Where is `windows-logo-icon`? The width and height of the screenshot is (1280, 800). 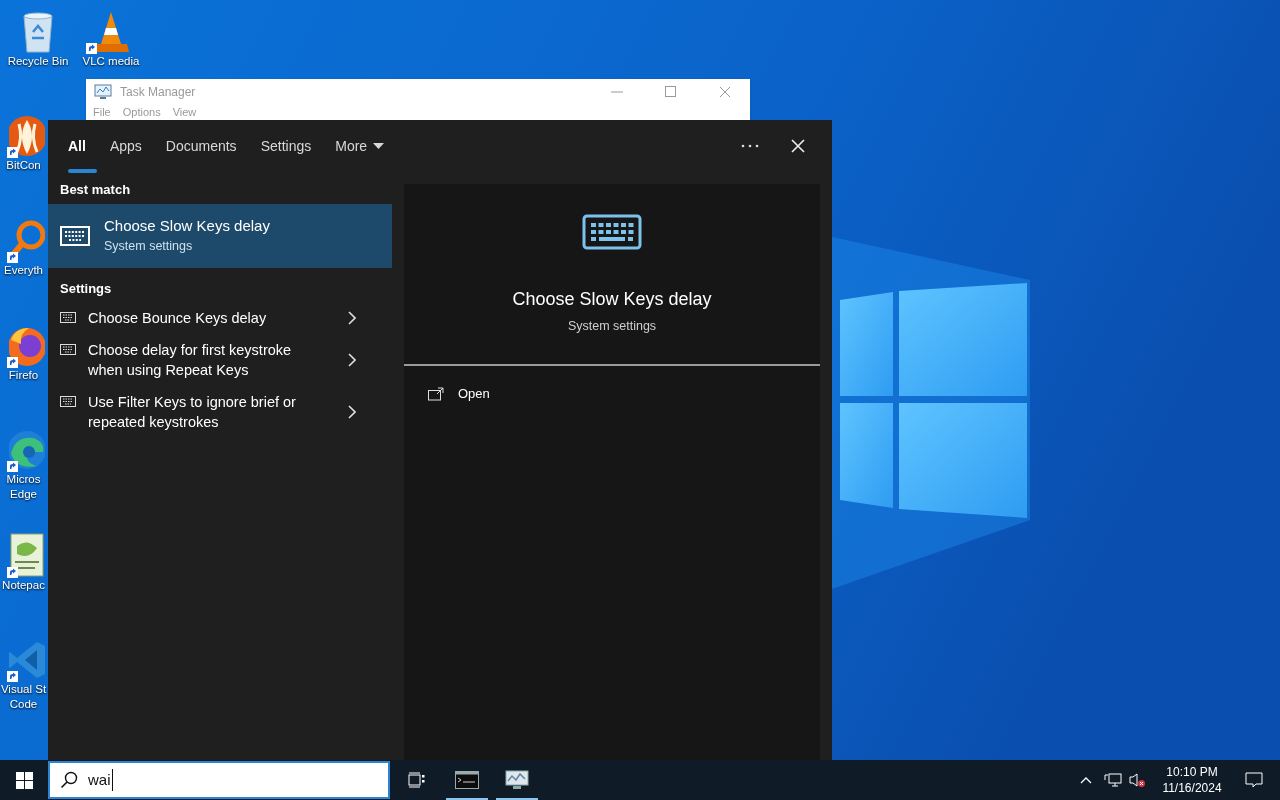
windows-logo-icon is located at coordinates (24, 780).